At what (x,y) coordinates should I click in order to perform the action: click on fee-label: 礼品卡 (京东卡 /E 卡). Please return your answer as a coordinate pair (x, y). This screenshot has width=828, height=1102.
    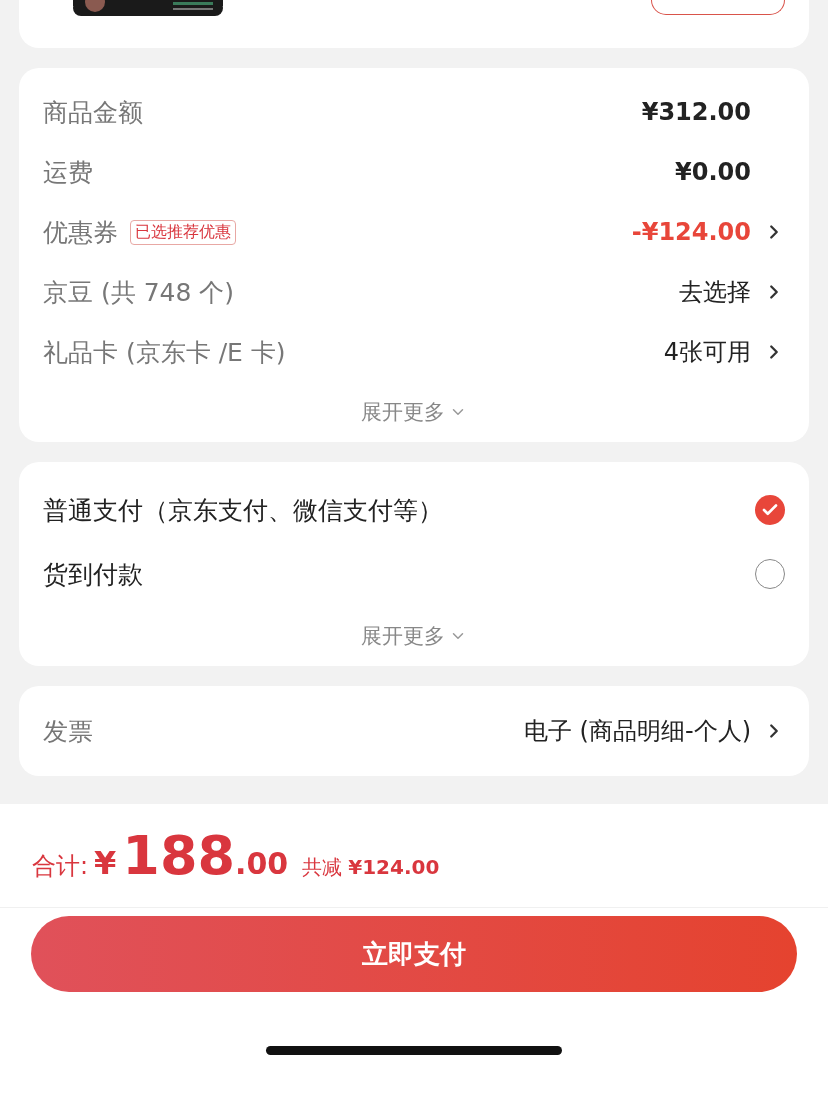
    Looking at the image, I should click on (164, 352).